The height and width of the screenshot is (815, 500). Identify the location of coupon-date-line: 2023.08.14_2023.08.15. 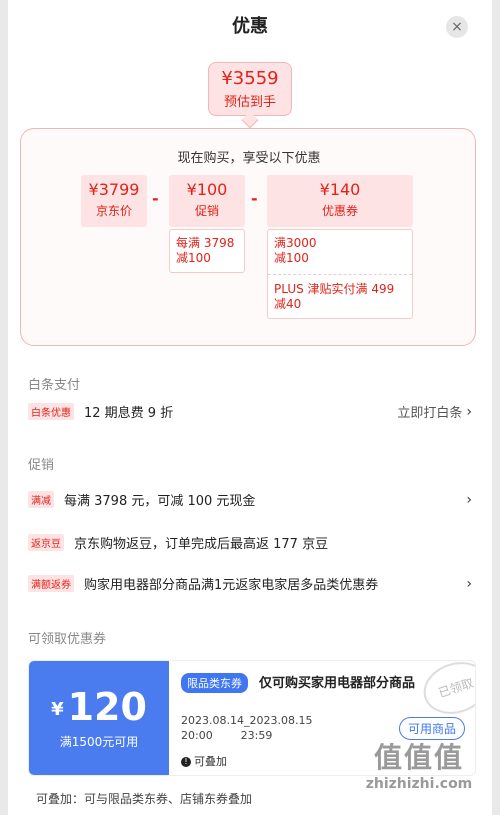
(247, 720).